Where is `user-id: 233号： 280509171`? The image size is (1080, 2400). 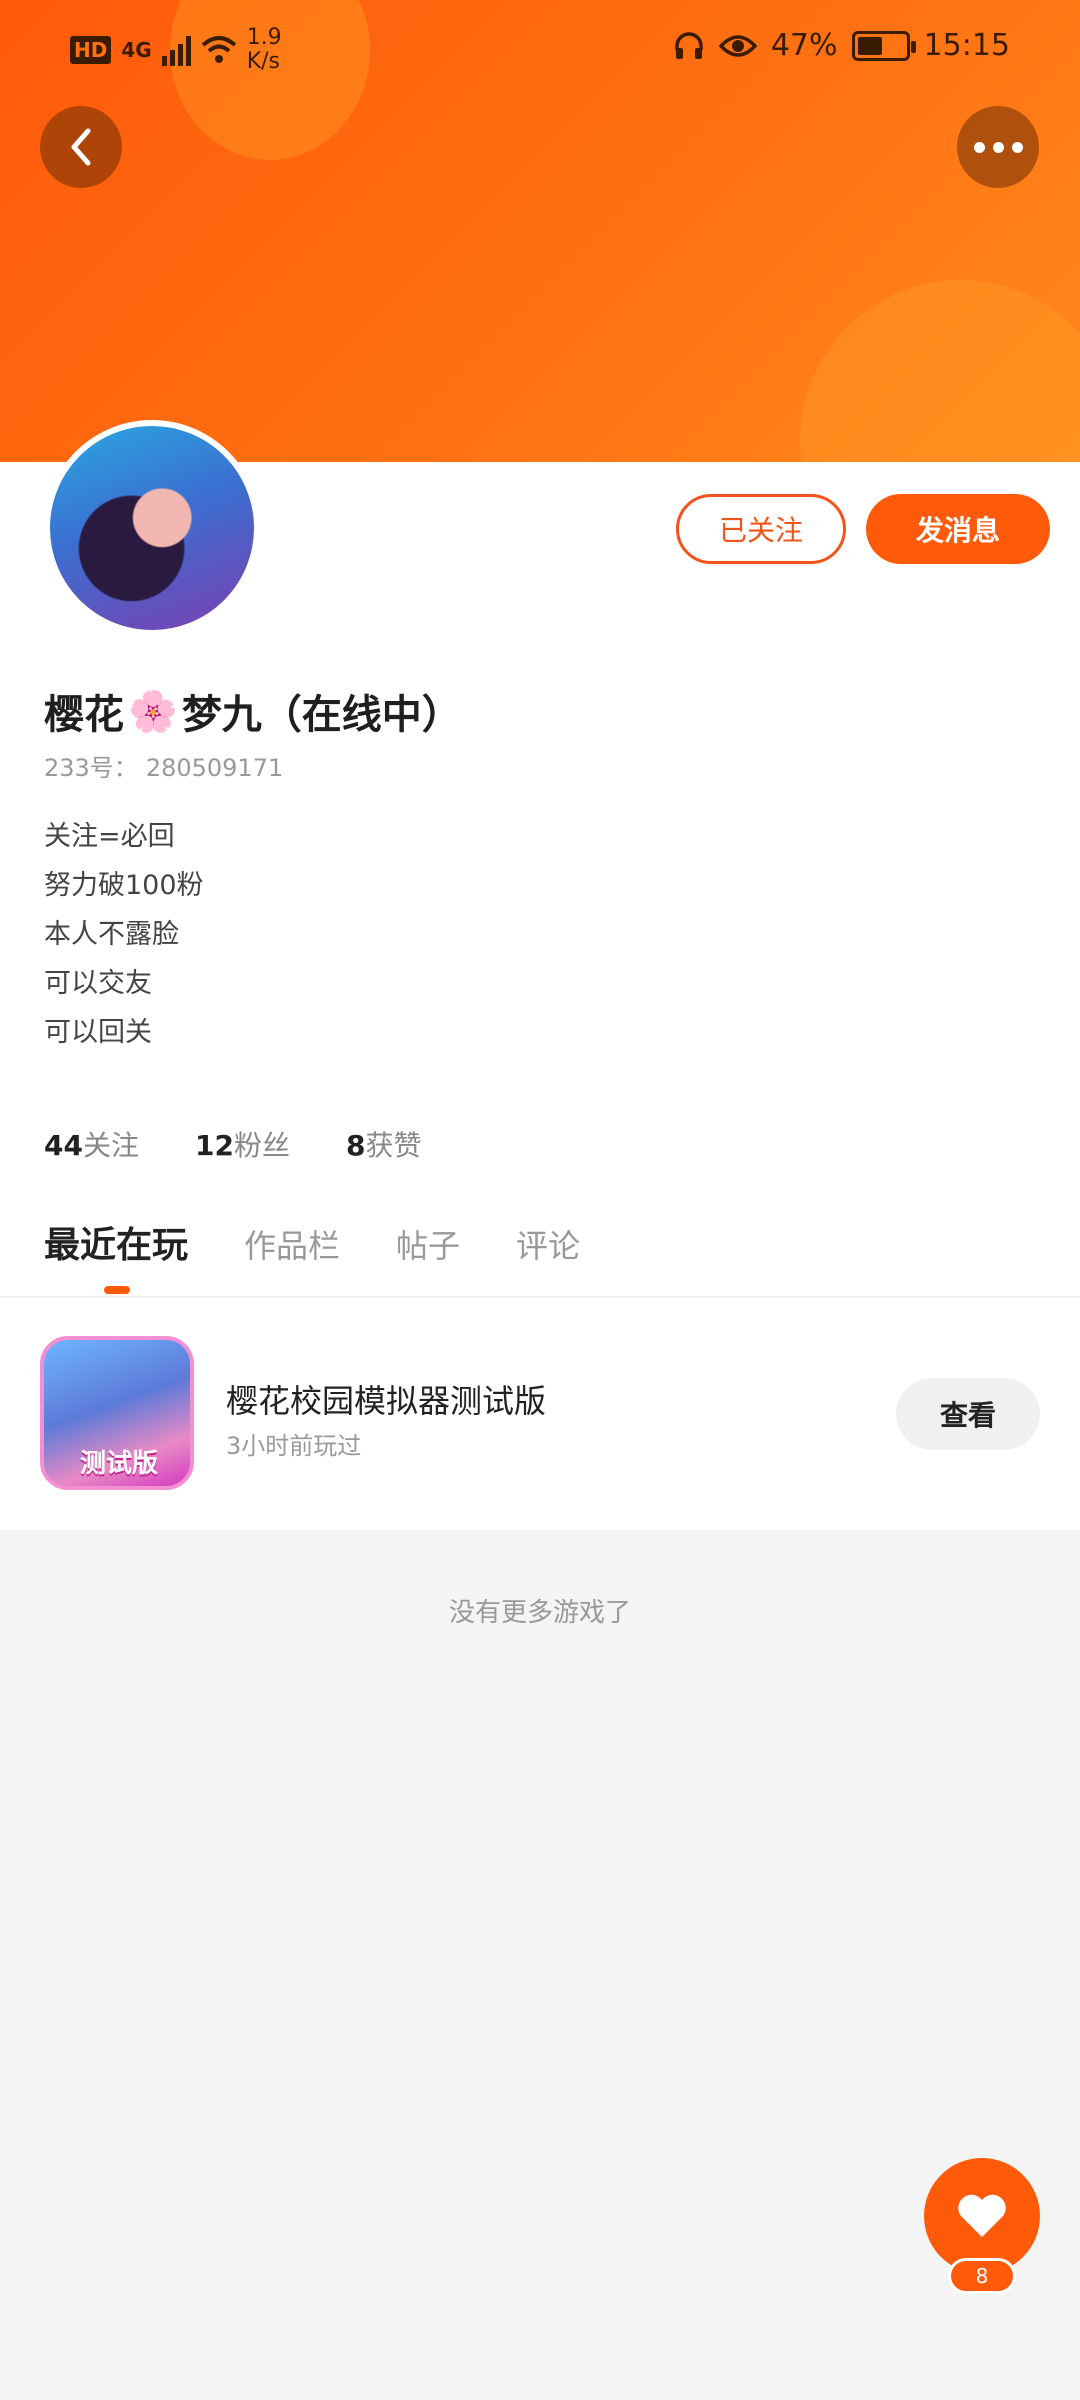 user-id: 233号： 280509171 is located at coordinates (164, 768).